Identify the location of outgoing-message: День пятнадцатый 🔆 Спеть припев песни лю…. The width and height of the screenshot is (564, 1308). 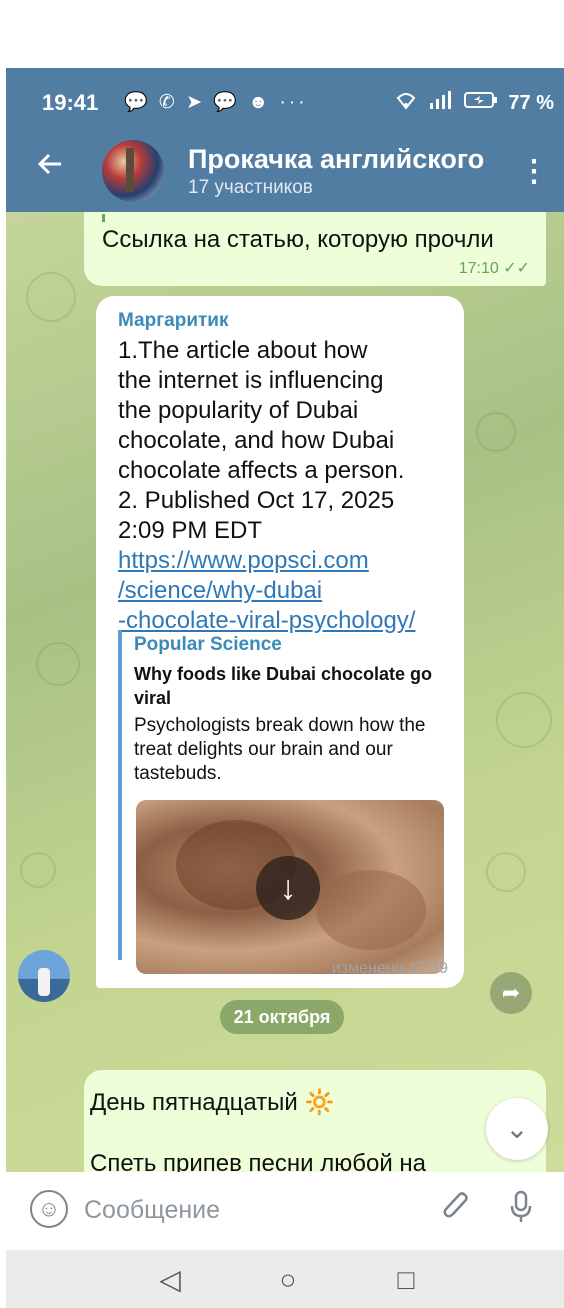
(315, 1121).